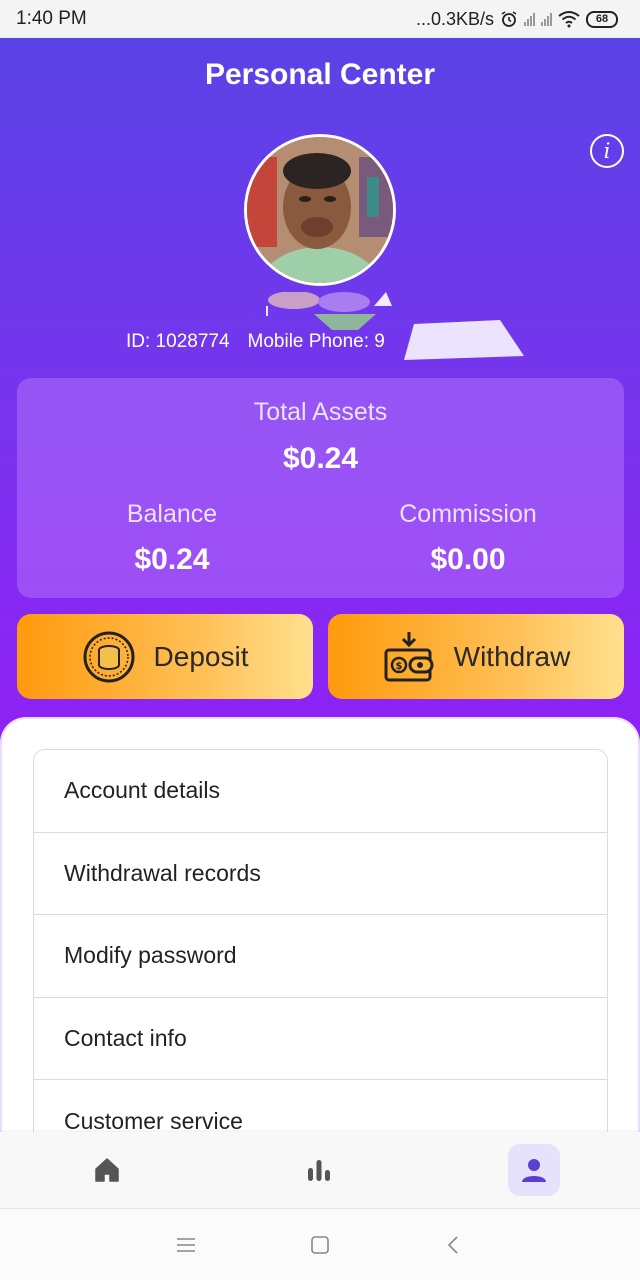 The width and height of the screenshot is (640, 1280). I want to click on balance-label: Balance, so click(172, 514).